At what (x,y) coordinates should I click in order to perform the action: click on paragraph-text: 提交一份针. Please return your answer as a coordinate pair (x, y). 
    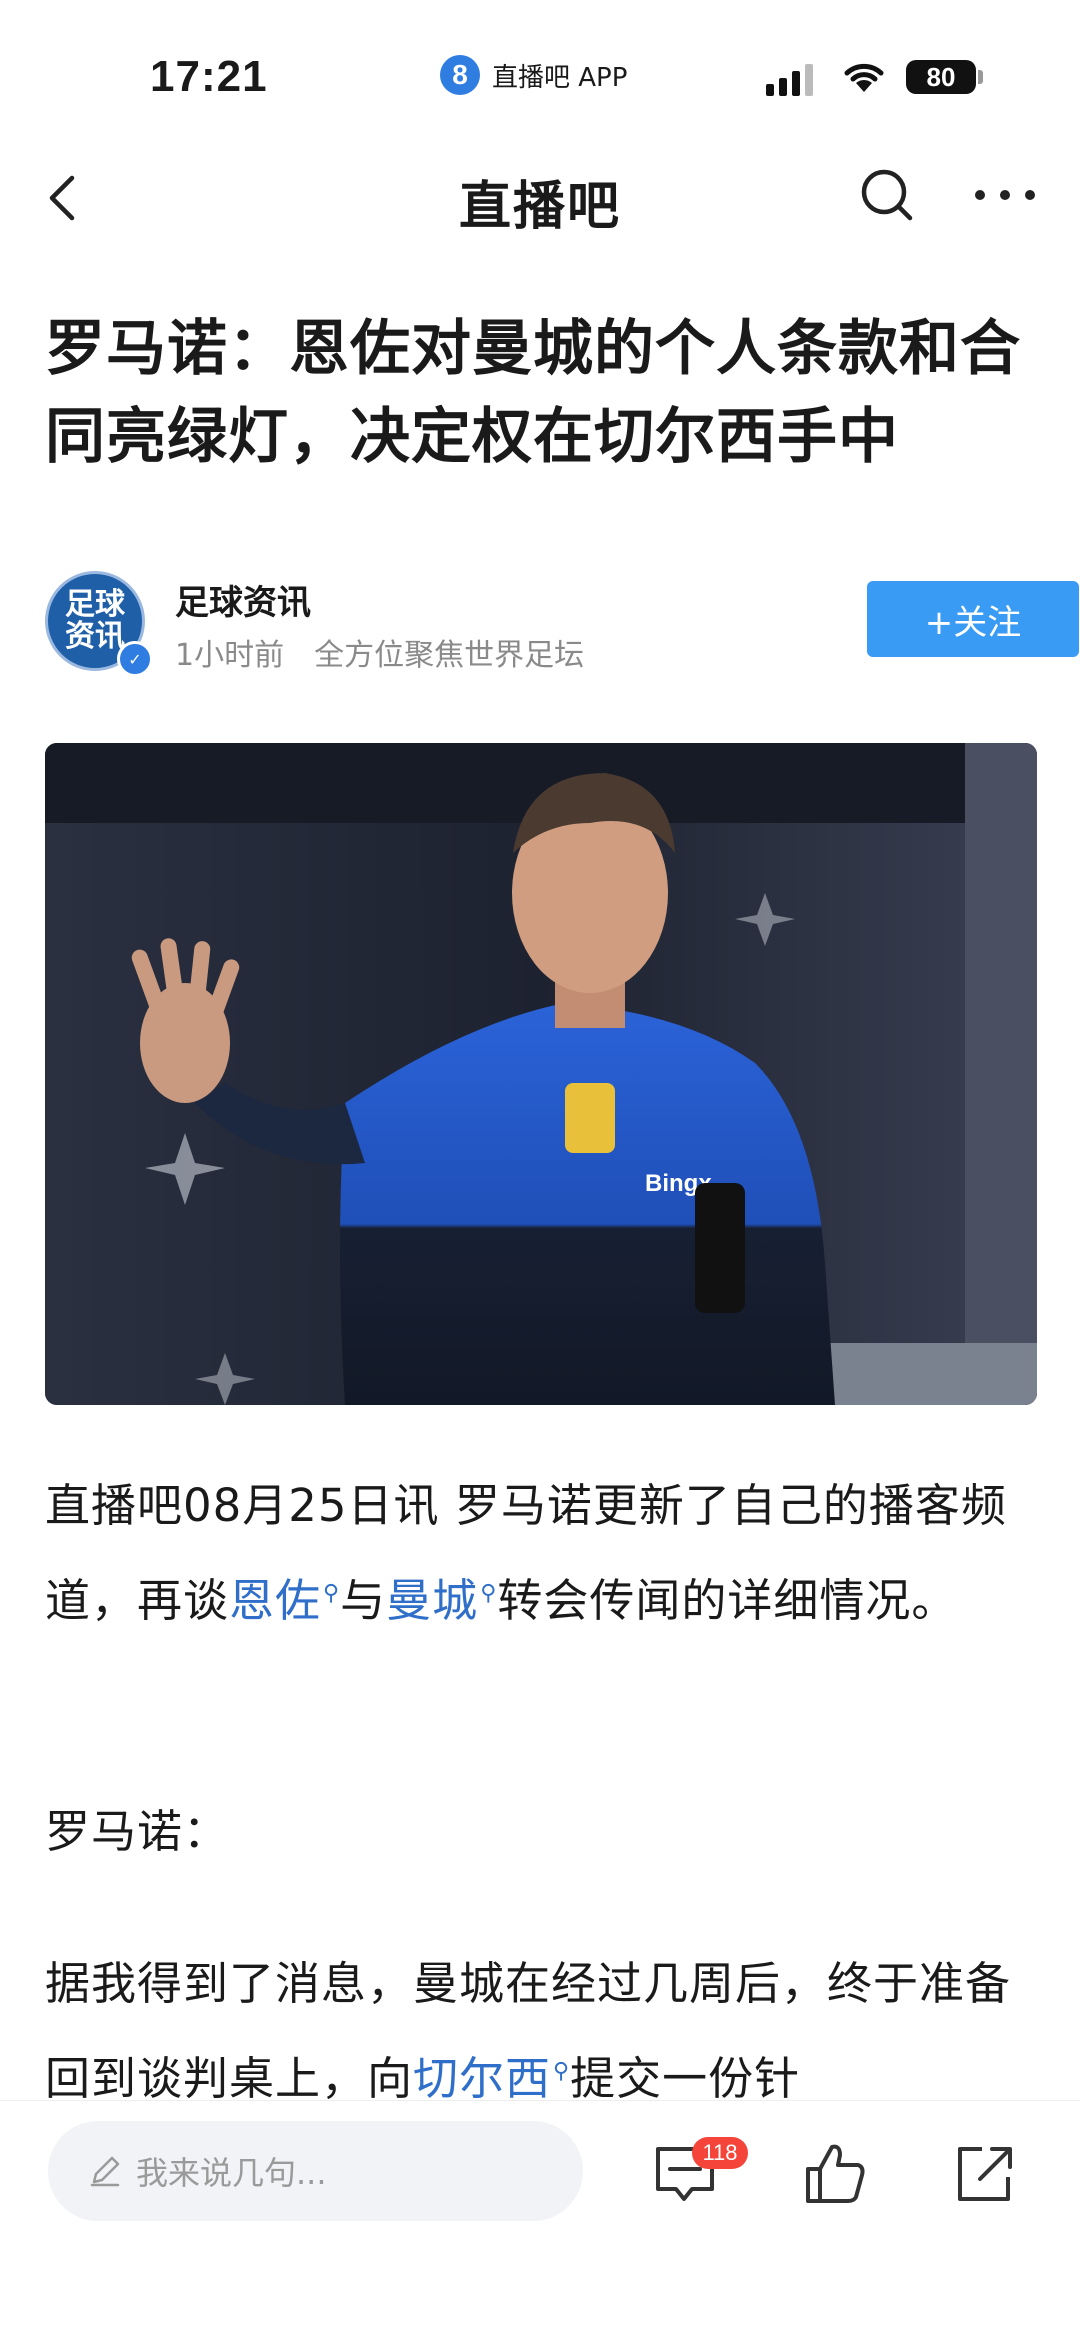
    Looking at the image, I should click on (685, 2078).